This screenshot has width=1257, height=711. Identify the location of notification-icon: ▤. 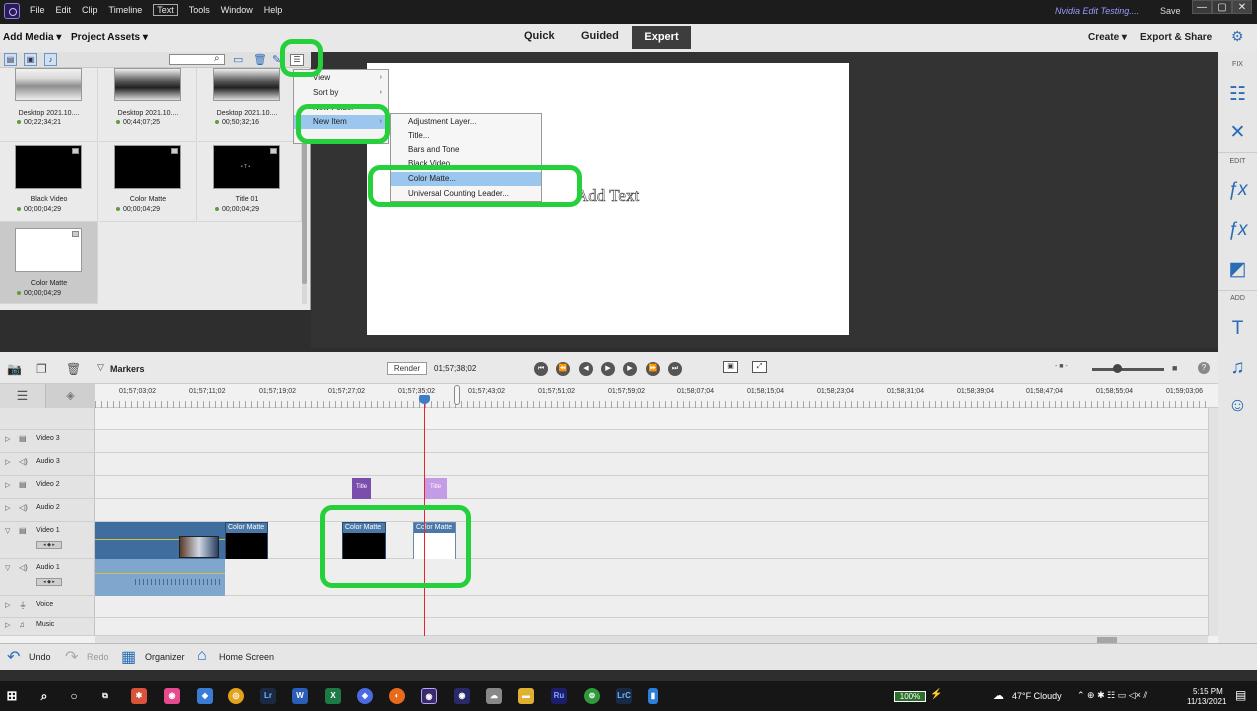
(1240, 695).